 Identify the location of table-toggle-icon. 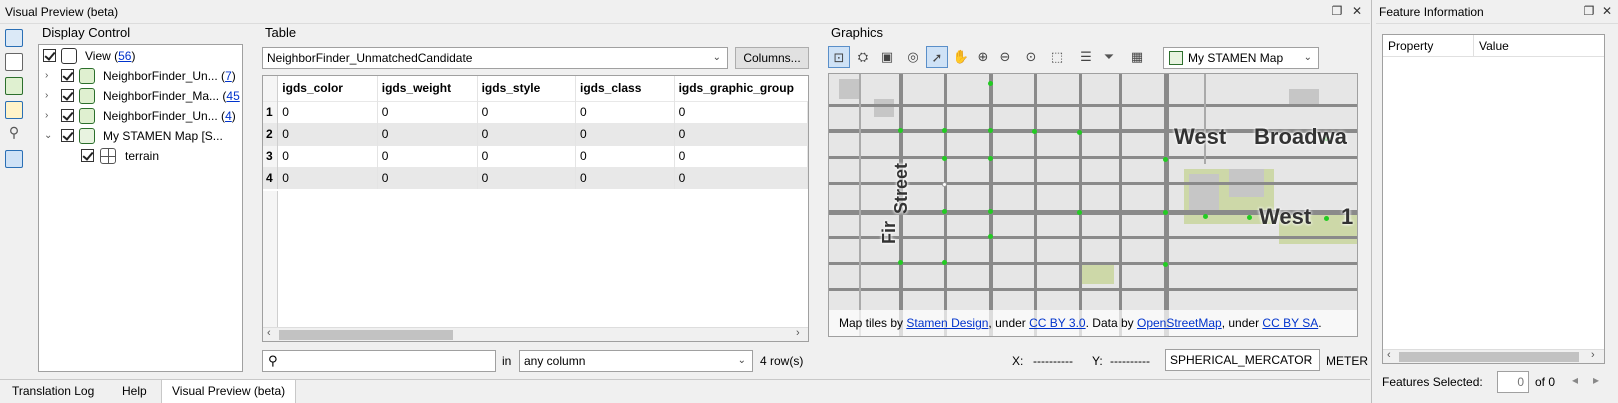
(14, 62).